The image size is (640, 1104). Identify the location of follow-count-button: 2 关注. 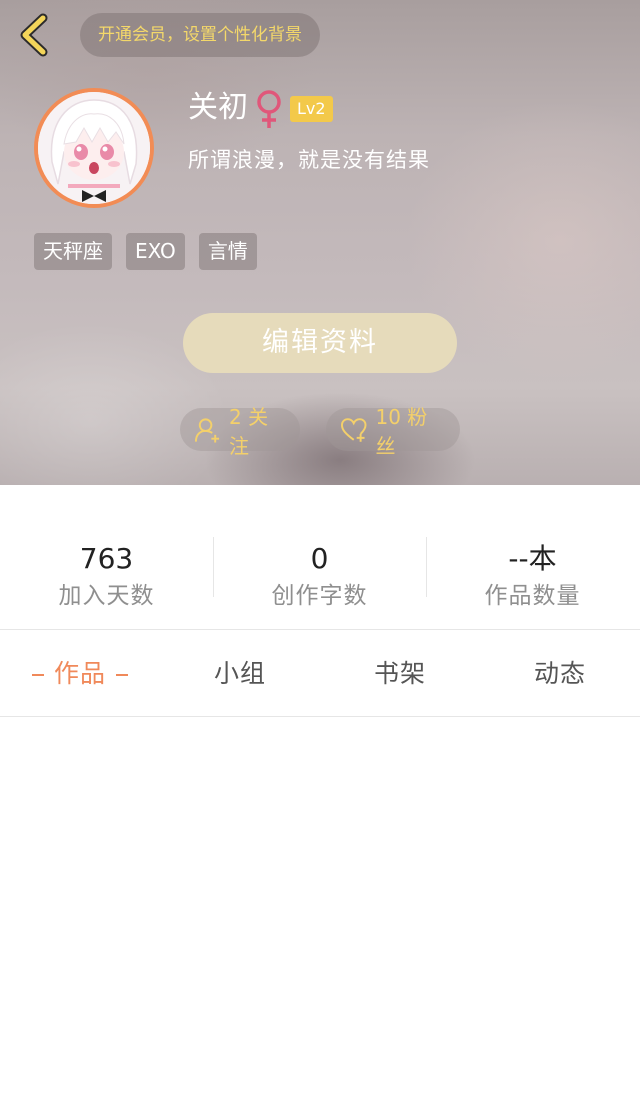
(240, 431).